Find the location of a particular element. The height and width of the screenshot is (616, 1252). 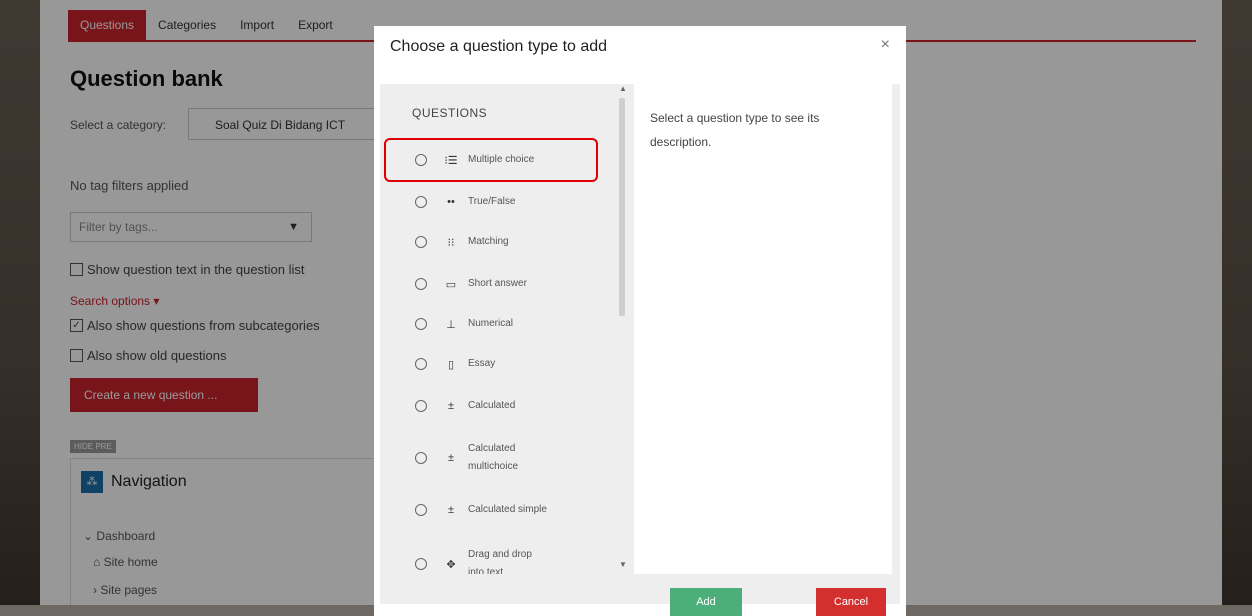

scrollbar-thumb is located at coordinates (622, 207).